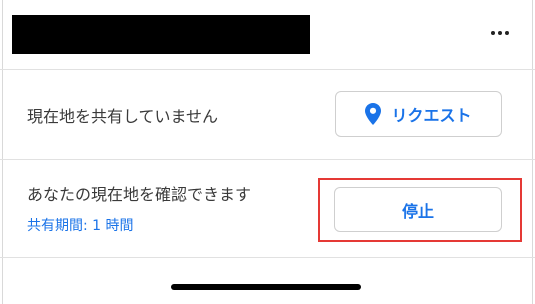  I want to click on more-options-button, so click(500, 33).